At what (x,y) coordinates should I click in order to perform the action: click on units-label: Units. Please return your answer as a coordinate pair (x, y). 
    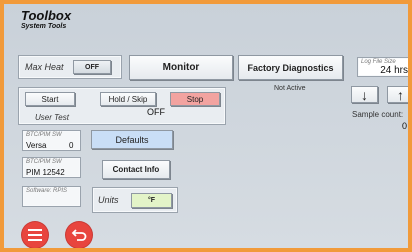
    Looking at the image, I should click on (108, 200).